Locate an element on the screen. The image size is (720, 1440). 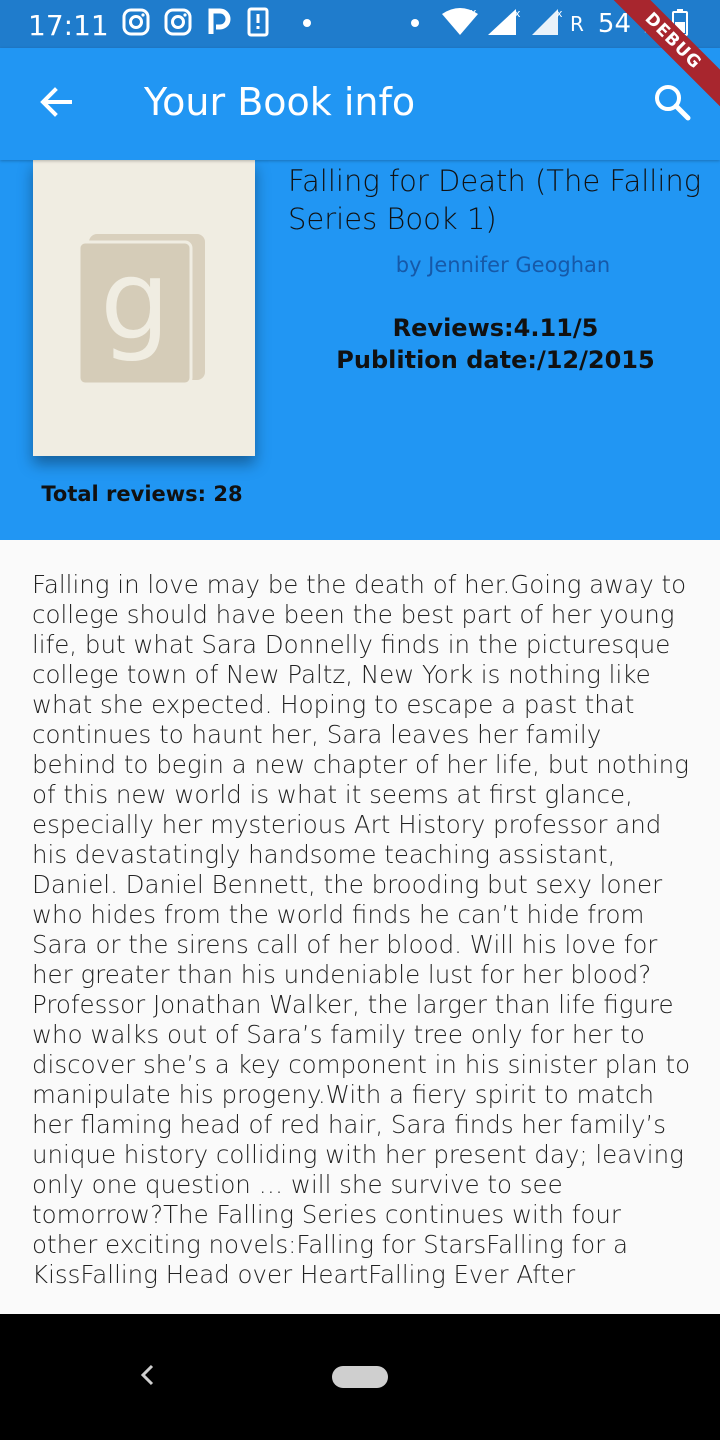
nav-home-button is located at coordinates (360, 1377).